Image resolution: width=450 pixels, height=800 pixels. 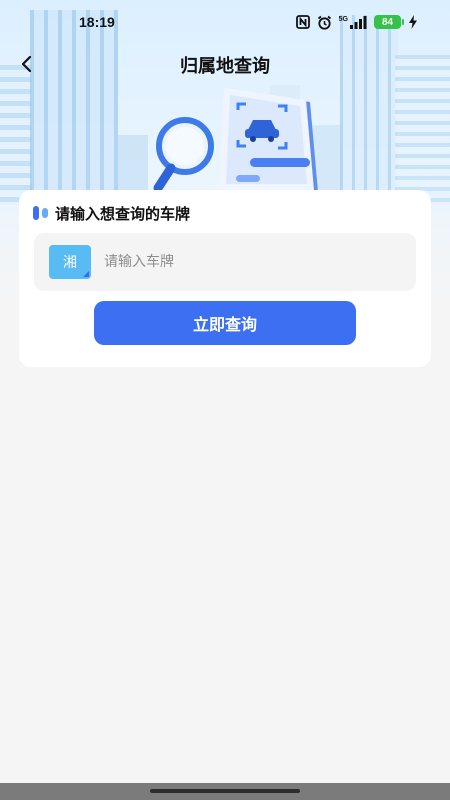 What do you see at coordinates (249, 262) in the screenshot?
I see `plate-number-input` at bounding box center [249, 262].